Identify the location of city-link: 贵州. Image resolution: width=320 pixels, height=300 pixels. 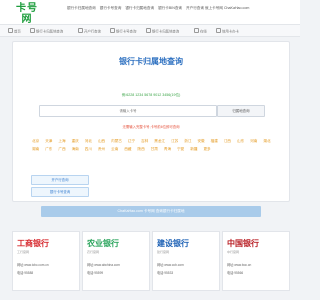
(101, 149).